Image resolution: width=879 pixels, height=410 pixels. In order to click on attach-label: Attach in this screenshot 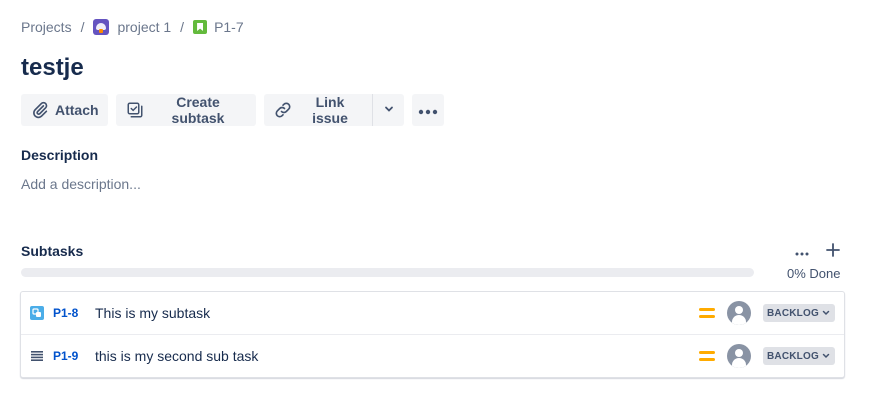, I will do `click(77, 110)`.